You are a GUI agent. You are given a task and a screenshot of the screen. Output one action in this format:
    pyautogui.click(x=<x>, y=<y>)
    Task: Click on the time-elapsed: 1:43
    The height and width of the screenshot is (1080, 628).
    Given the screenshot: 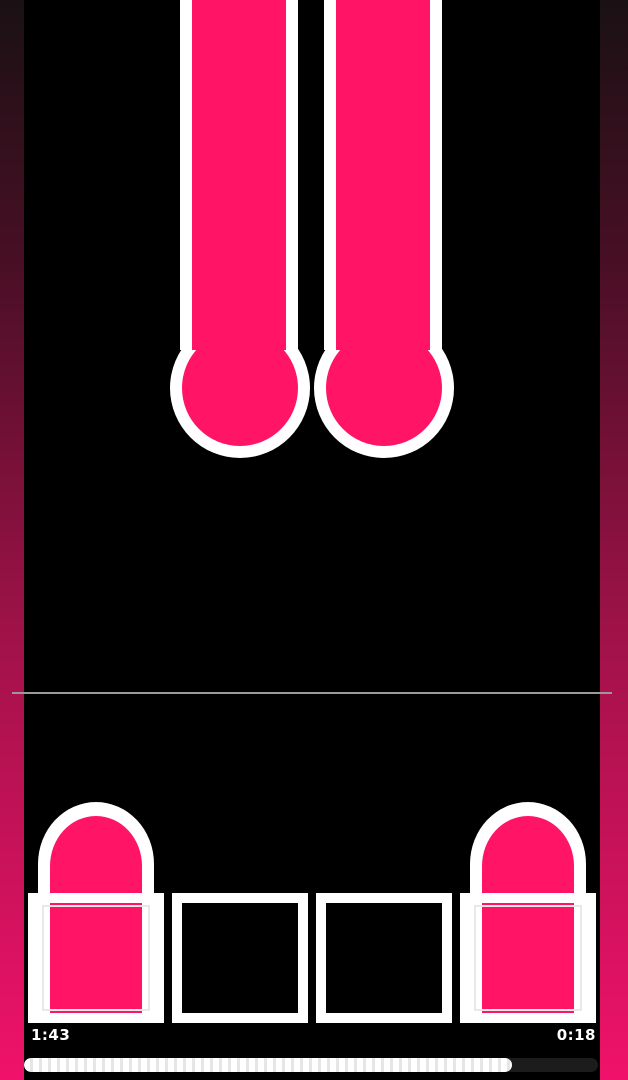 What is the action you would take?
    pyautogui.click(x=51, y=1035)
    